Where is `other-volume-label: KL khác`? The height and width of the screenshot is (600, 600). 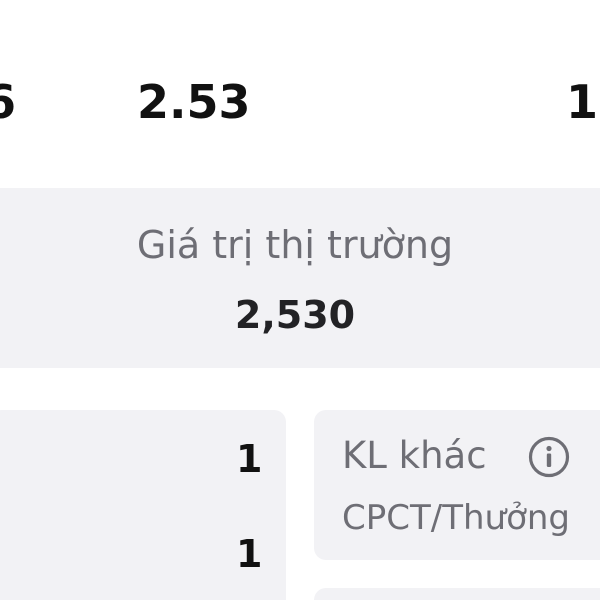
other-volume-label: KL khác is located at coordinates (414, 455).